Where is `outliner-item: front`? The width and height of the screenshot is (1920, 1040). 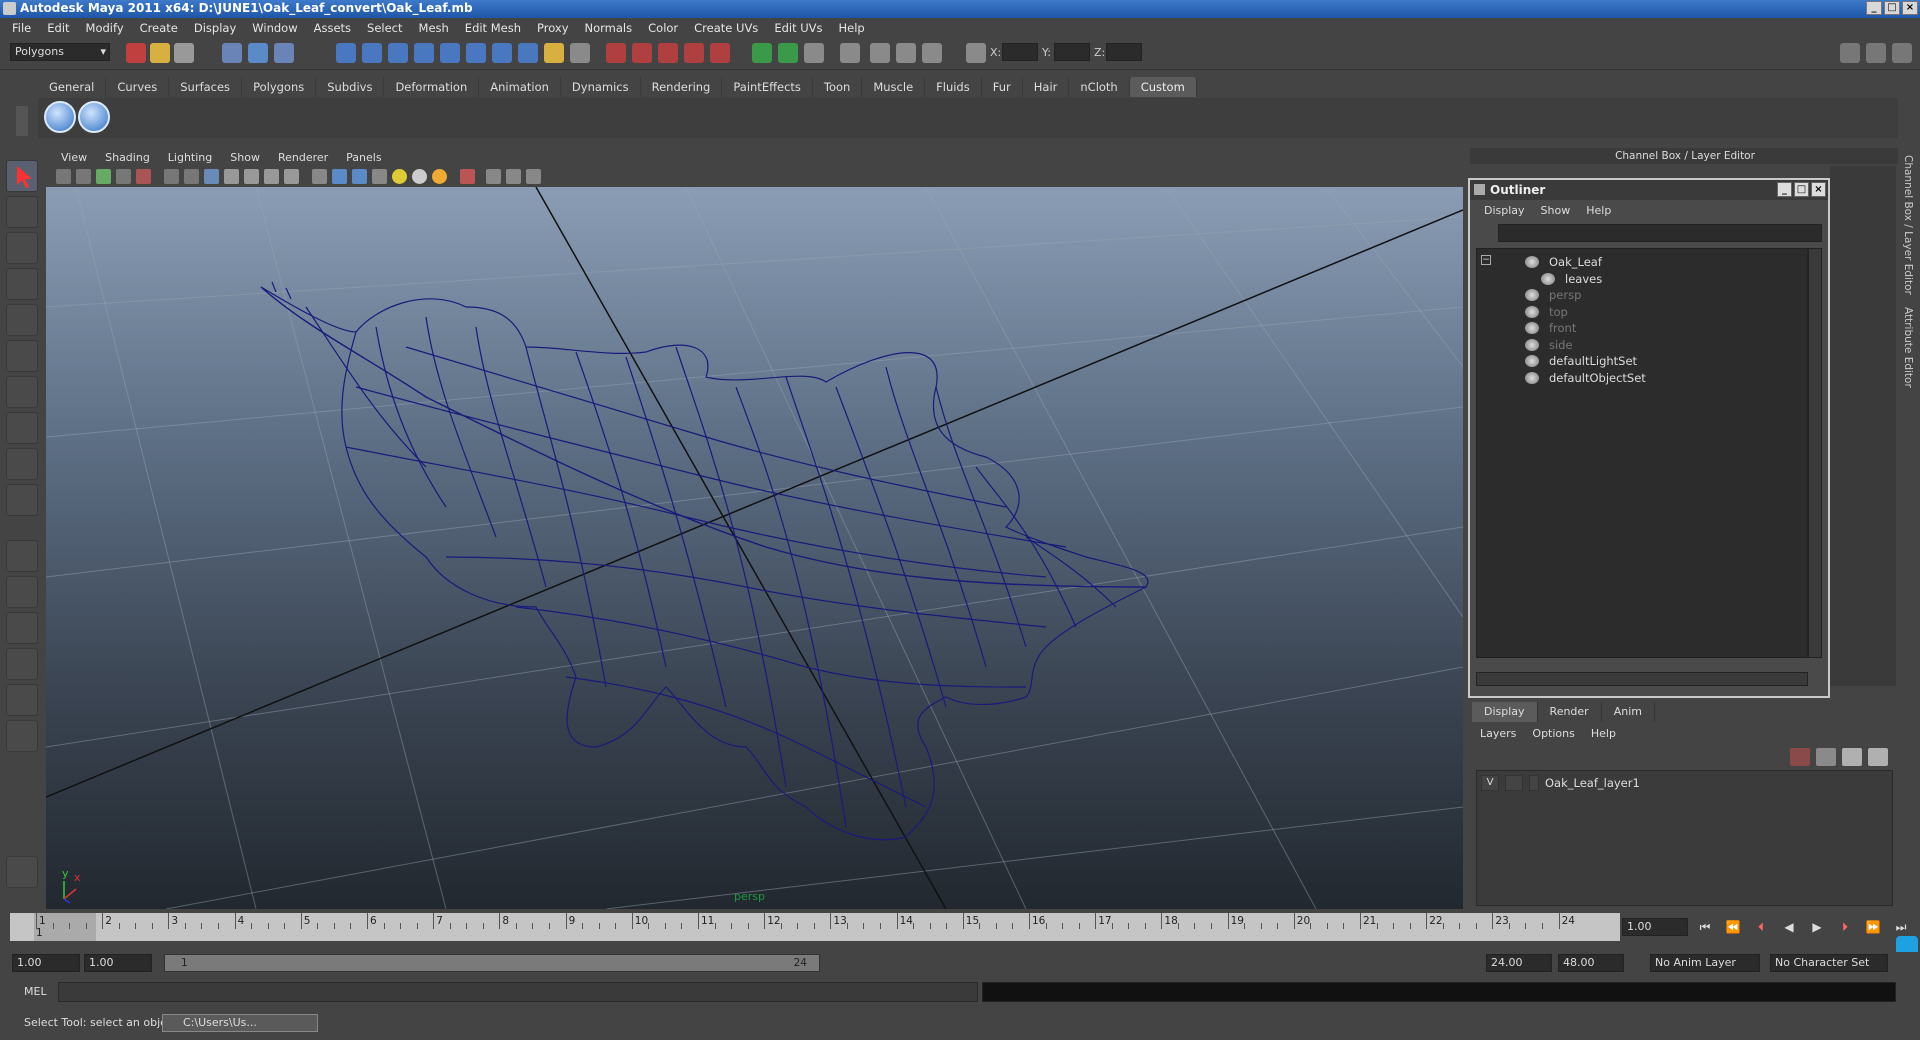 outliner-item: front is located at coordinates (1550, 328).